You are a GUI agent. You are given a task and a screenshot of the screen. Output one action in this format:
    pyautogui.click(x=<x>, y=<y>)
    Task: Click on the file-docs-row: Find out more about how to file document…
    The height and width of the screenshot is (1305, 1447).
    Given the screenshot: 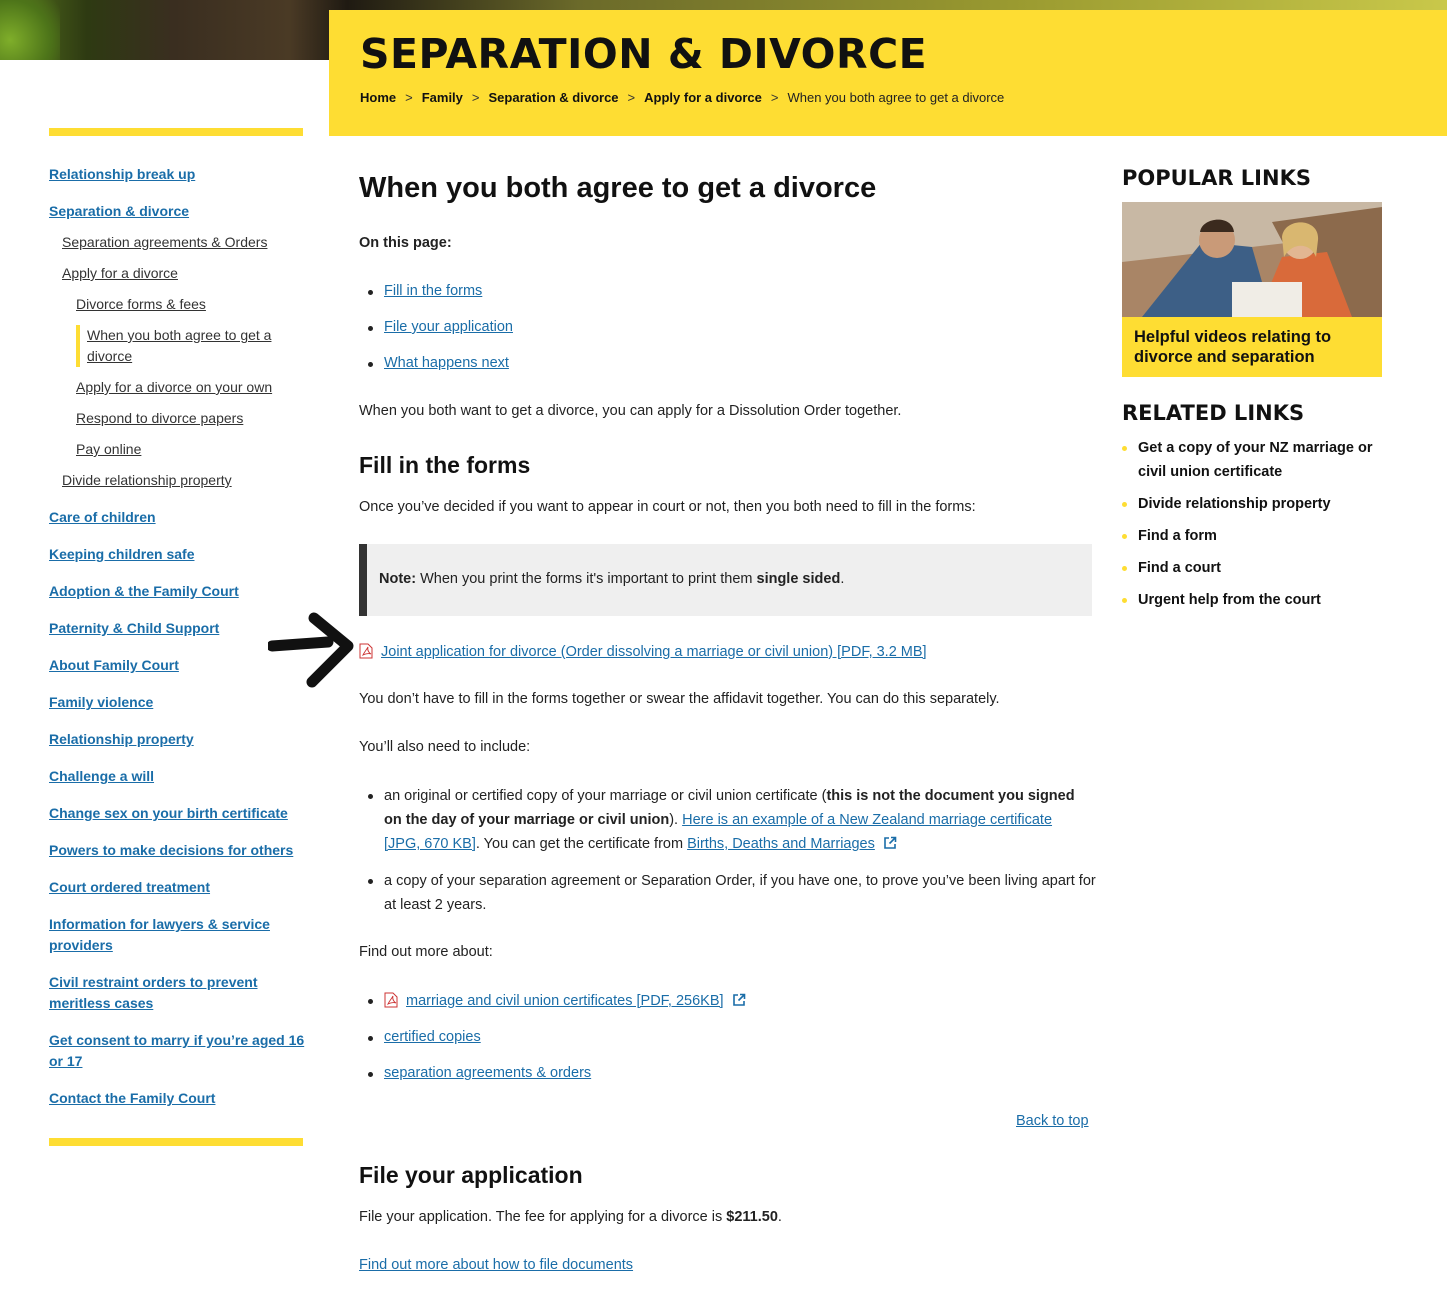 What is the action you would take?
    pyautogui.click(x=496, y=1265)
    